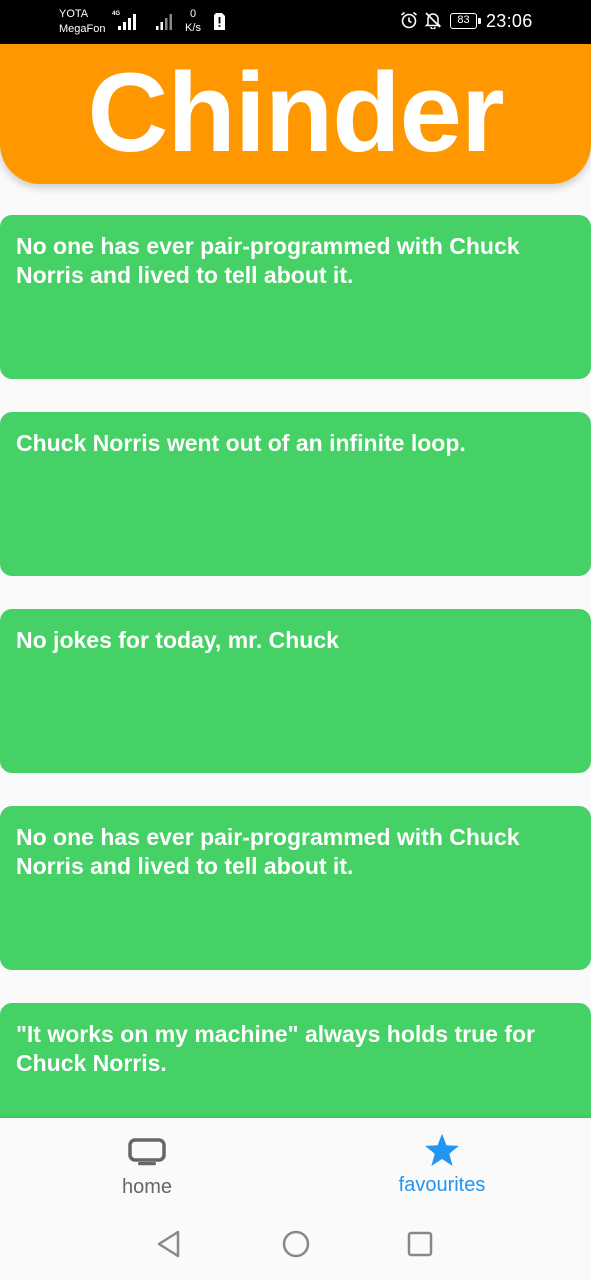 The width and height of the screenshot is (591, 1280). Describe the element at coordinates (420, 1244) in the screenshot. I see `recents-icon` at that location.